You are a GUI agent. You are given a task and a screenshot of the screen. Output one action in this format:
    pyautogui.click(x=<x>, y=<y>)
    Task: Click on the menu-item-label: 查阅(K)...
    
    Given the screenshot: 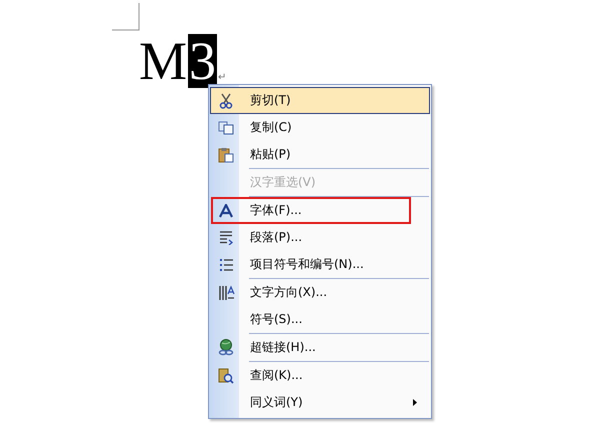 What is the action you would take?
    pyautogui.click(x=277, y=375)
    